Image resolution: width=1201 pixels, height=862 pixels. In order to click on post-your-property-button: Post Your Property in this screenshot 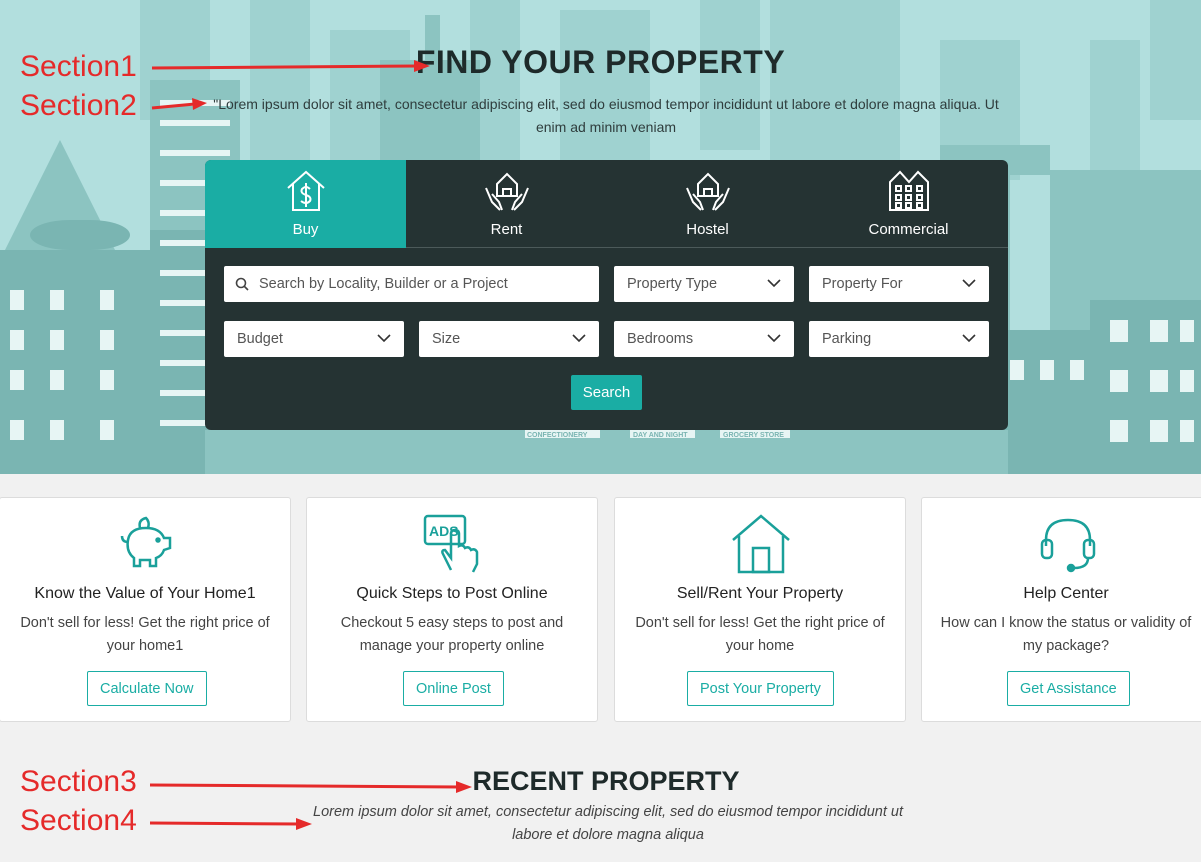, I will do `click(760, 688)`.